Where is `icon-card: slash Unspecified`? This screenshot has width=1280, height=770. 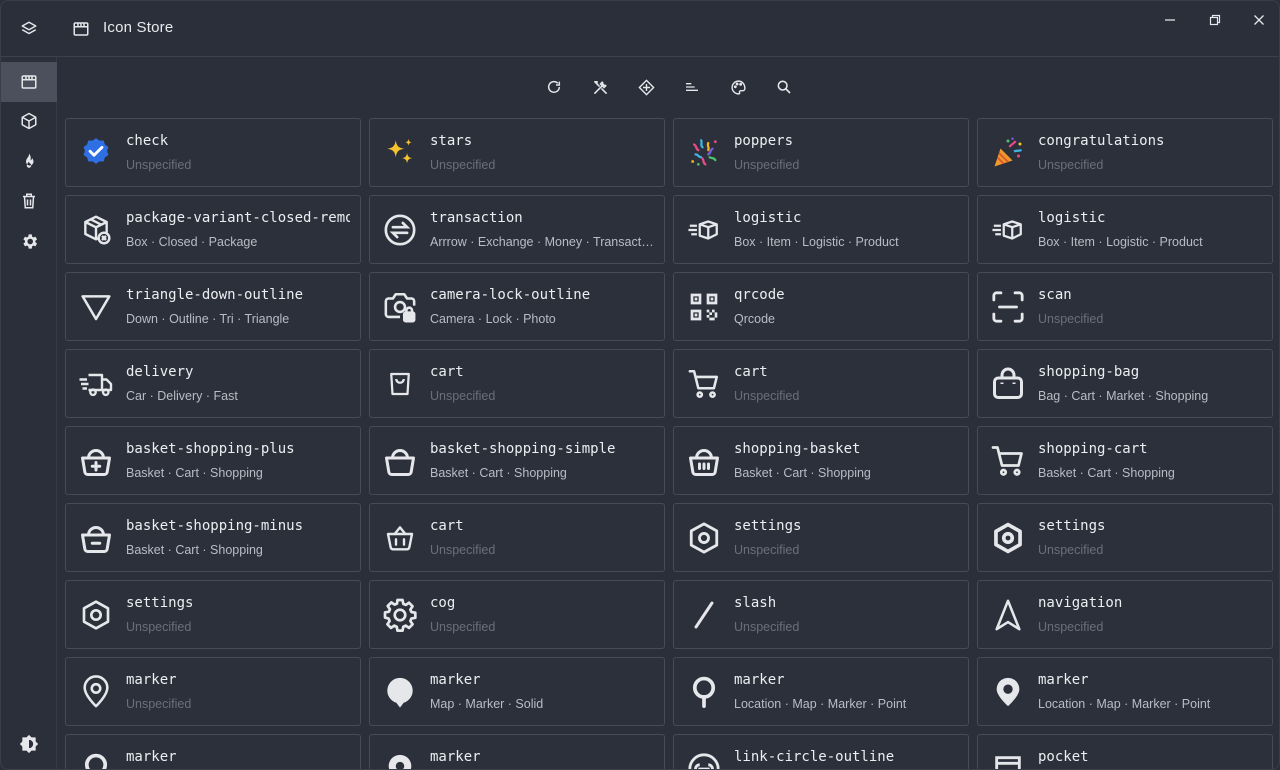
icon-card: slash Unspecified is located at coordinates (821, 614).